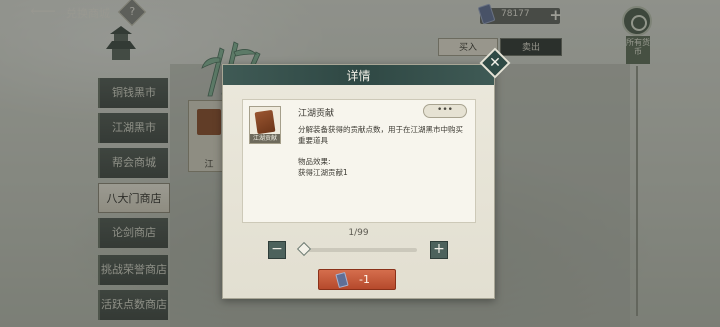 Image resolution: width=720 pixels, height=327 pixels. I want to click on confirm-exchange-button: -1, so click(357, 279).